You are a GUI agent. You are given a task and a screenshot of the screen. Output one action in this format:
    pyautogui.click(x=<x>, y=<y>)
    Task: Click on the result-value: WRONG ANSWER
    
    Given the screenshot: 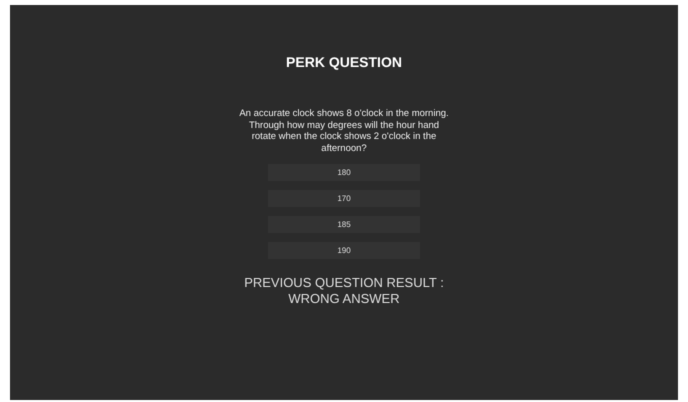 What is the action you would take?
    pyautogui.click(x=344, y=299)
    